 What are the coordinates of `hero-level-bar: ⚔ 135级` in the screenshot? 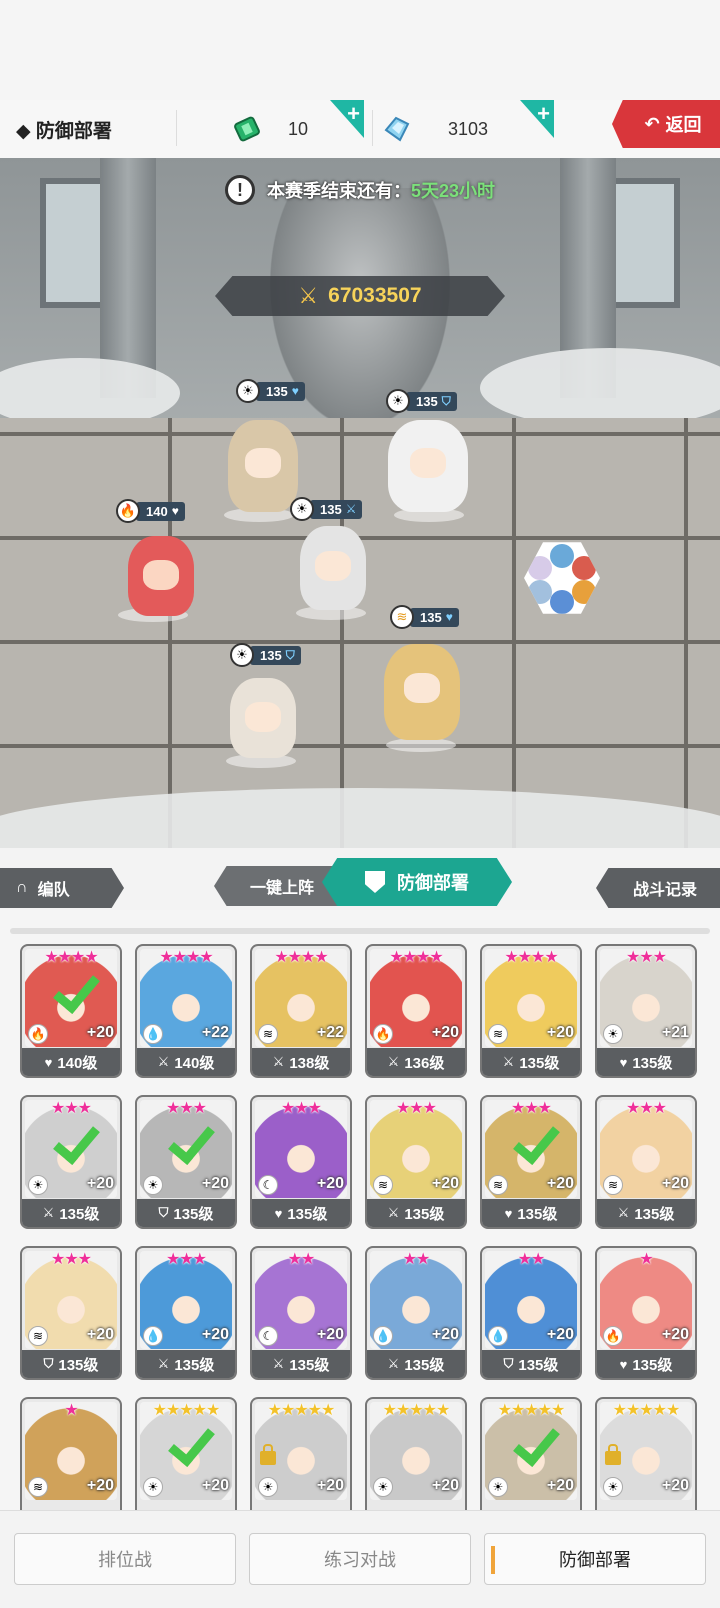 It's located at (531, 1062).